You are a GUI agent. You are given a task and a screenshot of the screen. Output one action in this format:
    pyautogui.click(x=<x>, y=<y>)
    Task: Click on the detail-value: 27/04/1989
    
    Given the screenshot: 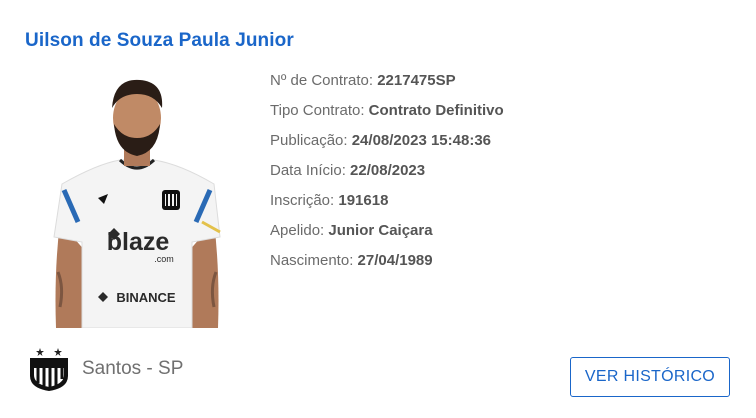 What is the action you would take?
    pyautogui.click(x=395, y=260)
    